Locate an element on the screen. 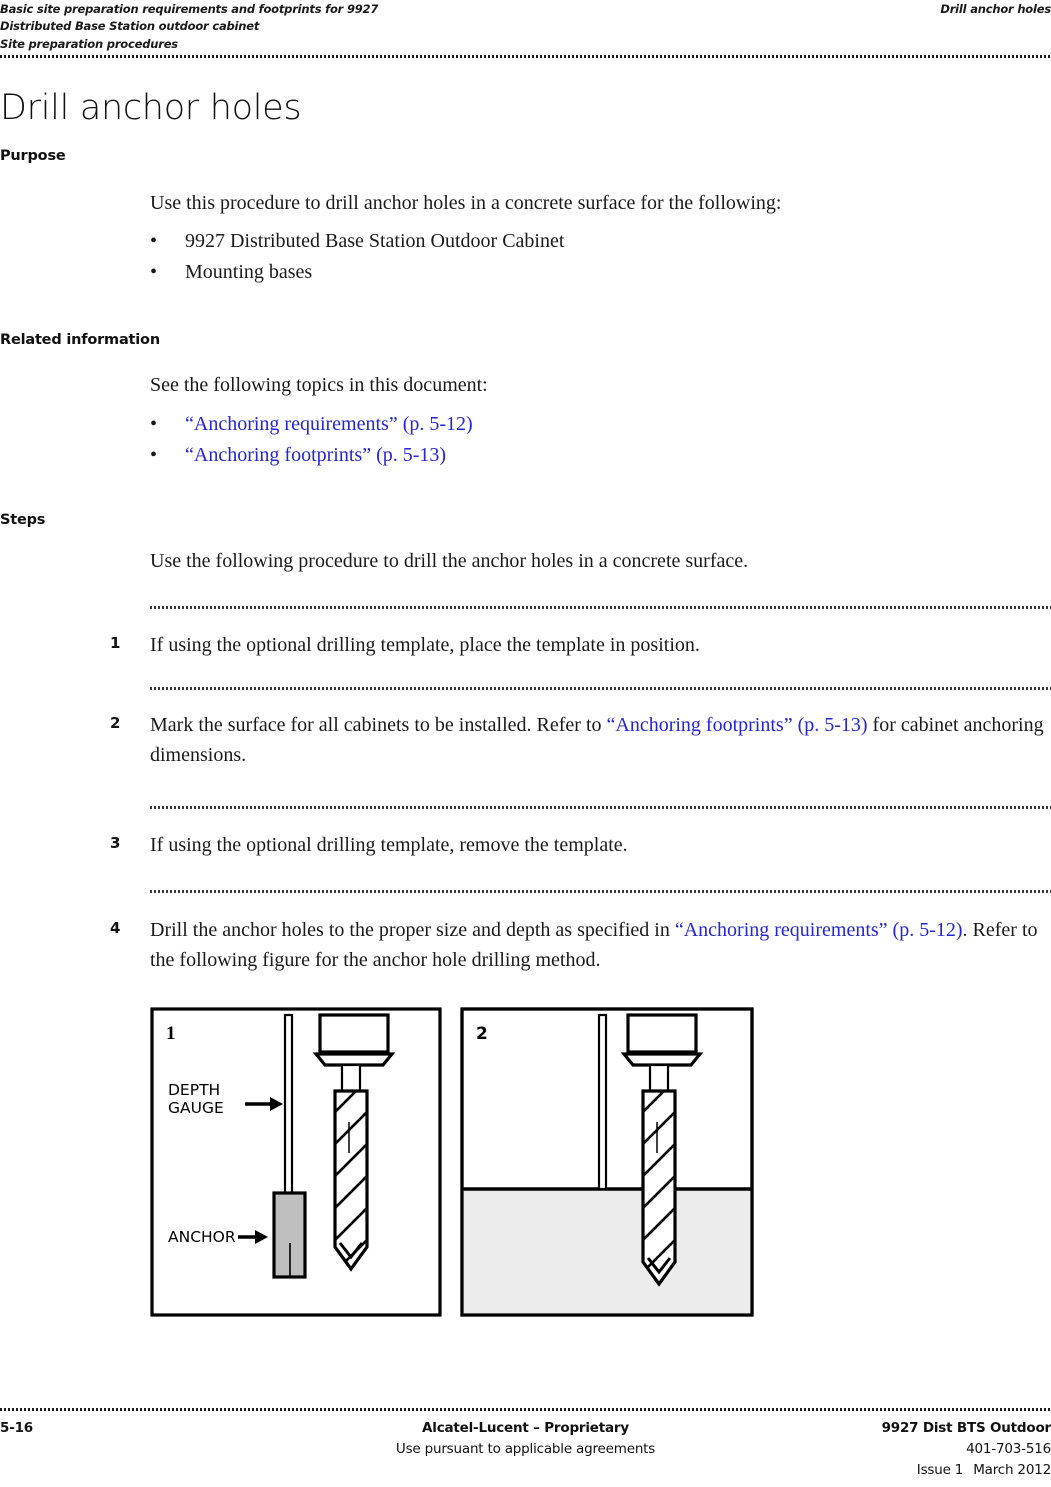 The height and width of the screenshot is (1487, 1051). anchor-label: ANCHOR is located at coordinates (202, 1237).